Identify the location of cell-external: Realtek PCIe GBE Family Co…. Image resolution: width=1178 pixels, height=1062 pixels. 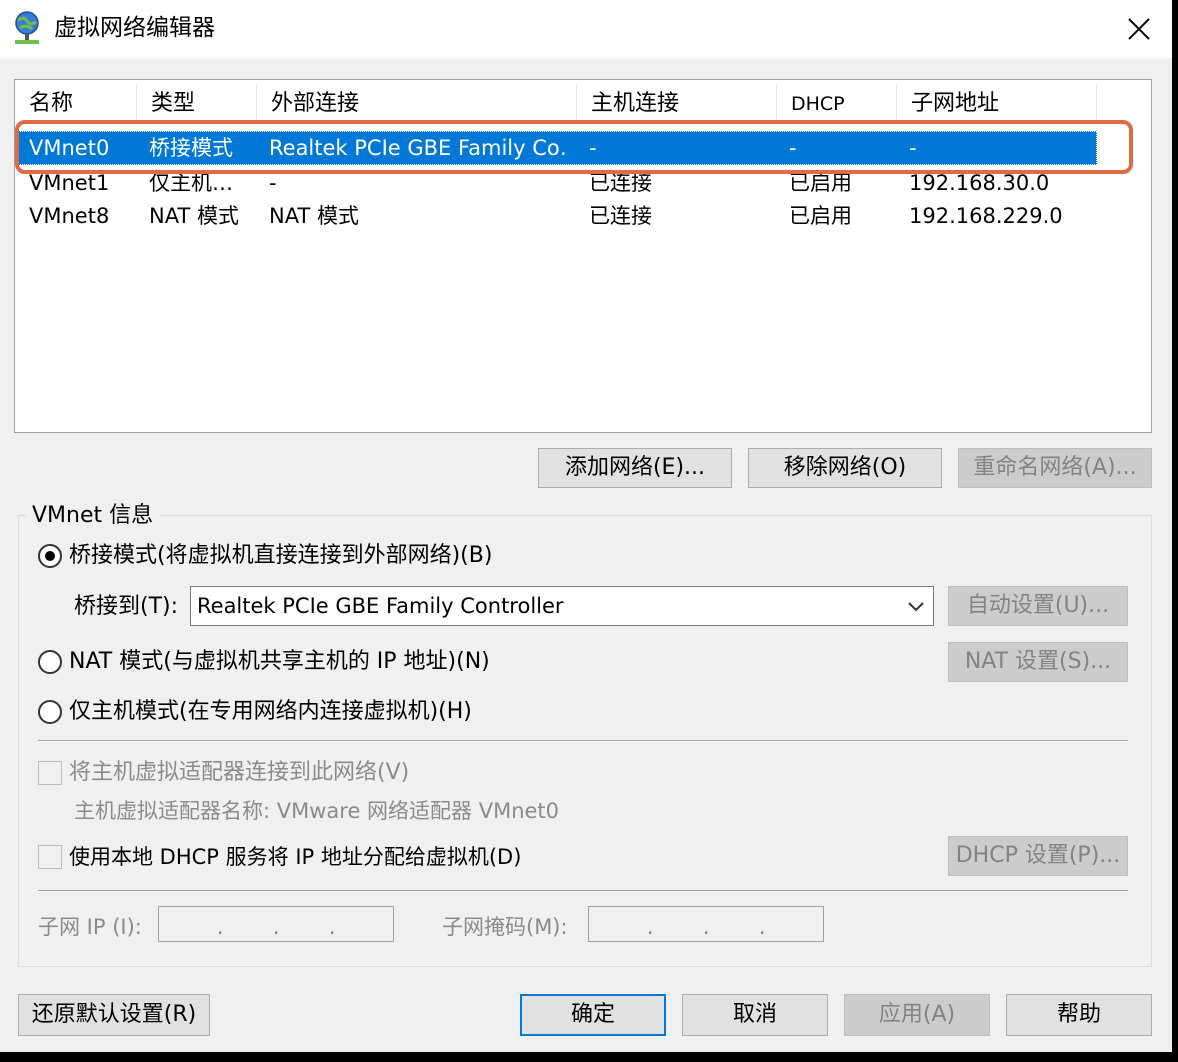
(419, 148).